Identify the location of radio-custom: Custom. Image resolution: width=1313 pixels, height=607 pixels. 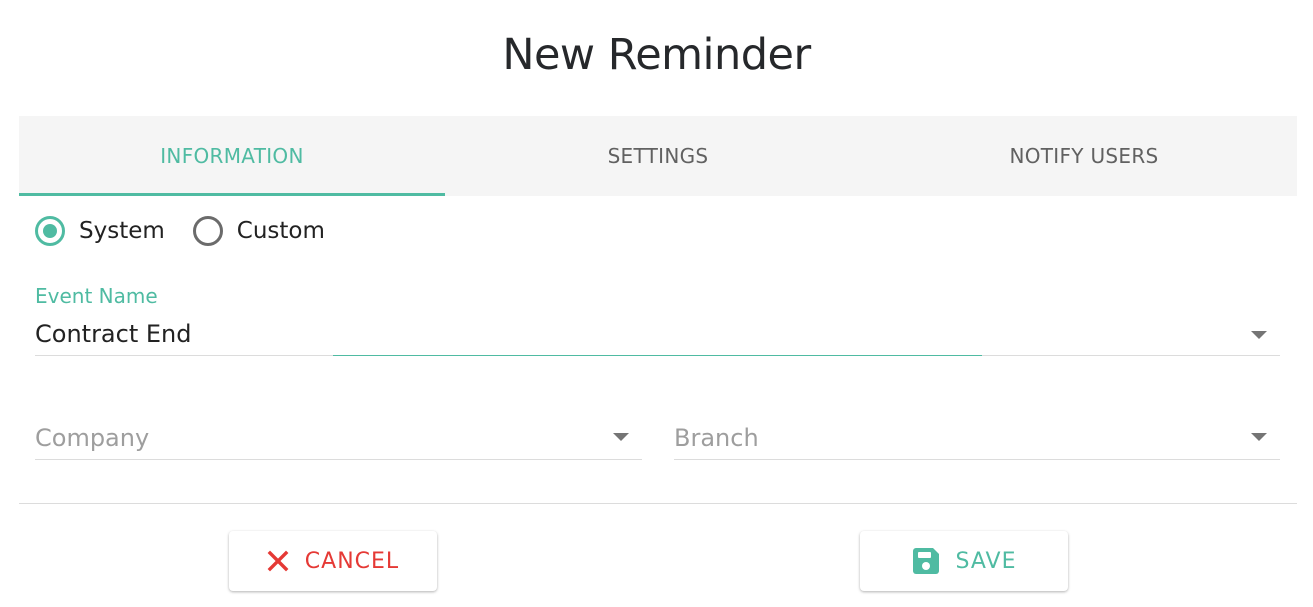
(258, 231).